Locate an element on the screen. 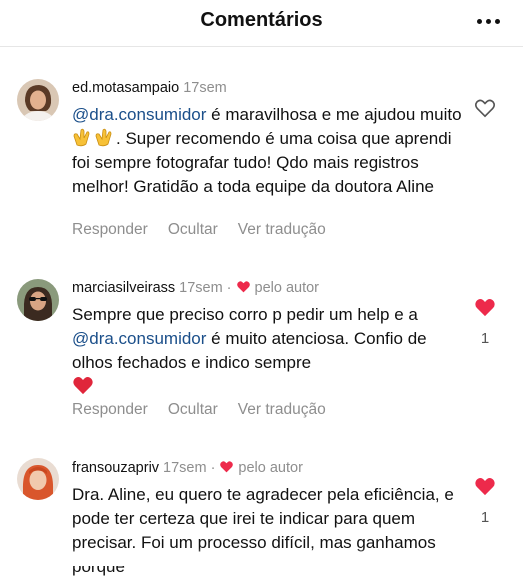  comment-meta: ed.motasampaio 17sem is located at coordinates (149, 88).